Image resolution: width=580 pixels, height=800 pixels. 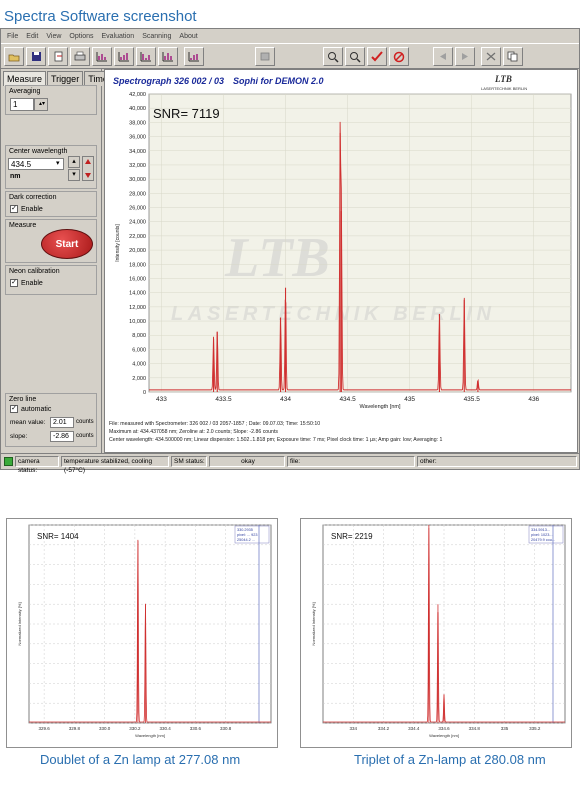 I want to click on neon-enable-checkbox: ✓ Enable, so click(x=26, y=283).